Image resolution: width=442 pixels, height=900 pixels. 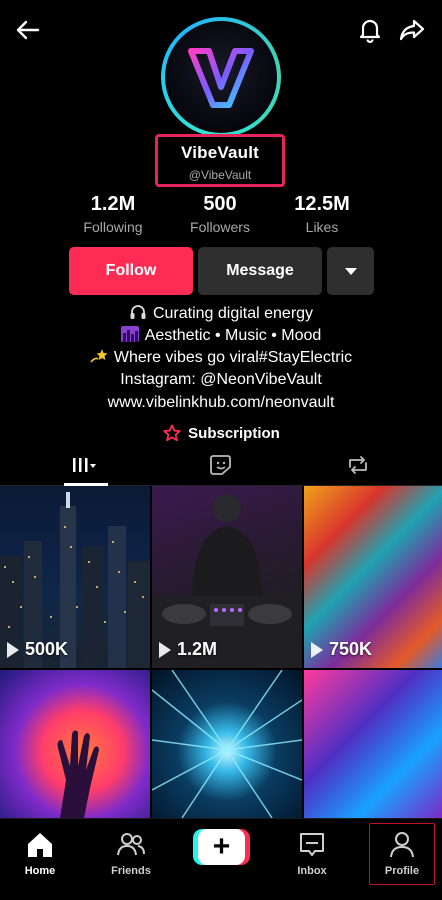 I want to click on view-count: 500K, so click(x=37, y=649).